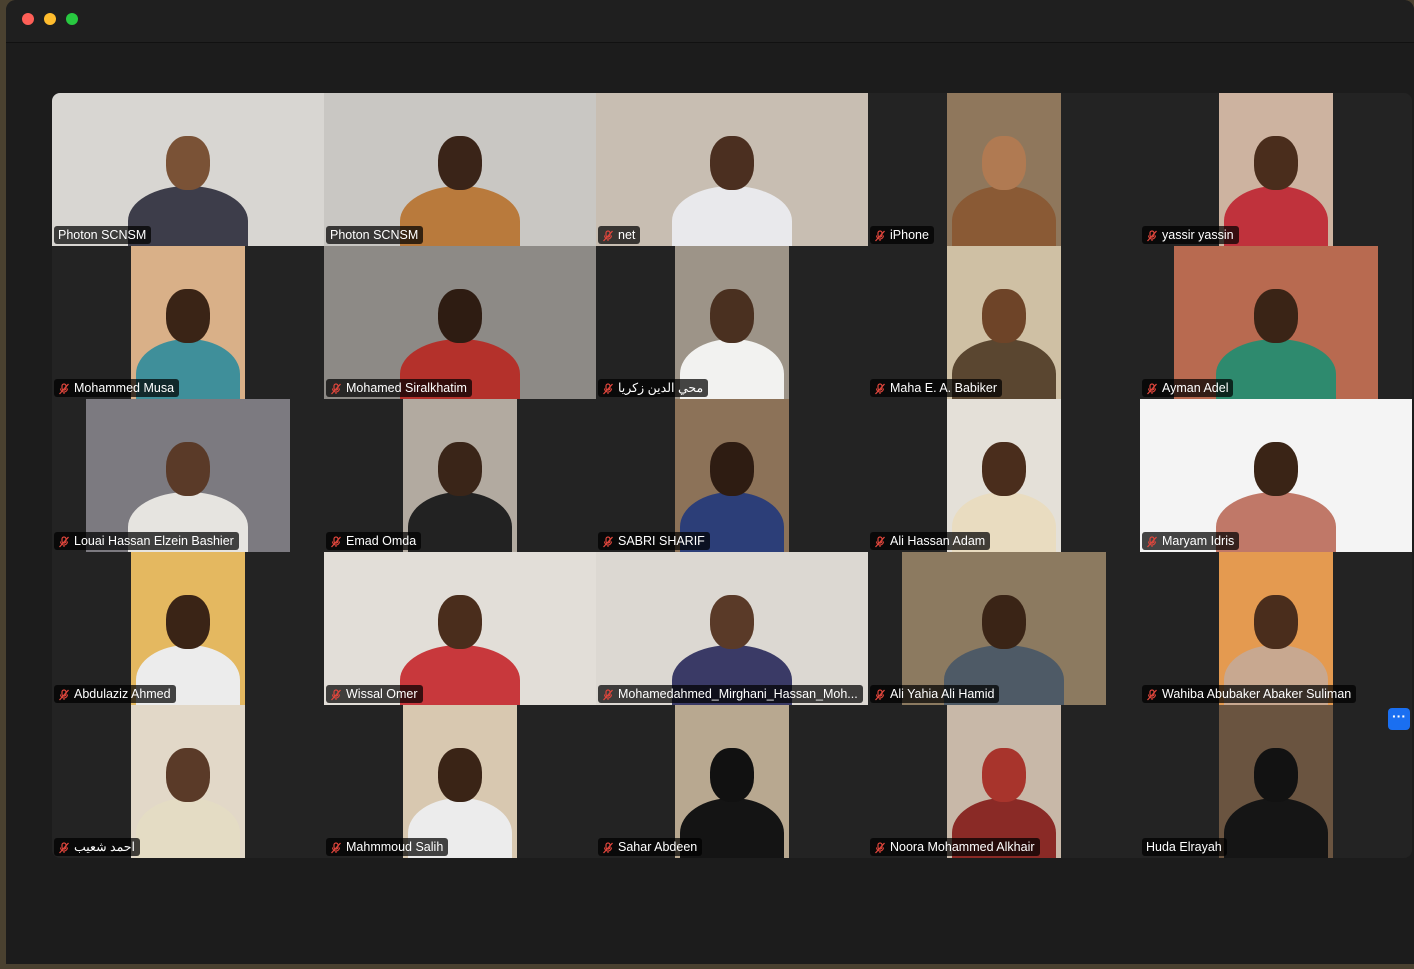  I want to click on participant-tile: iPhone, so click(1004, 169).